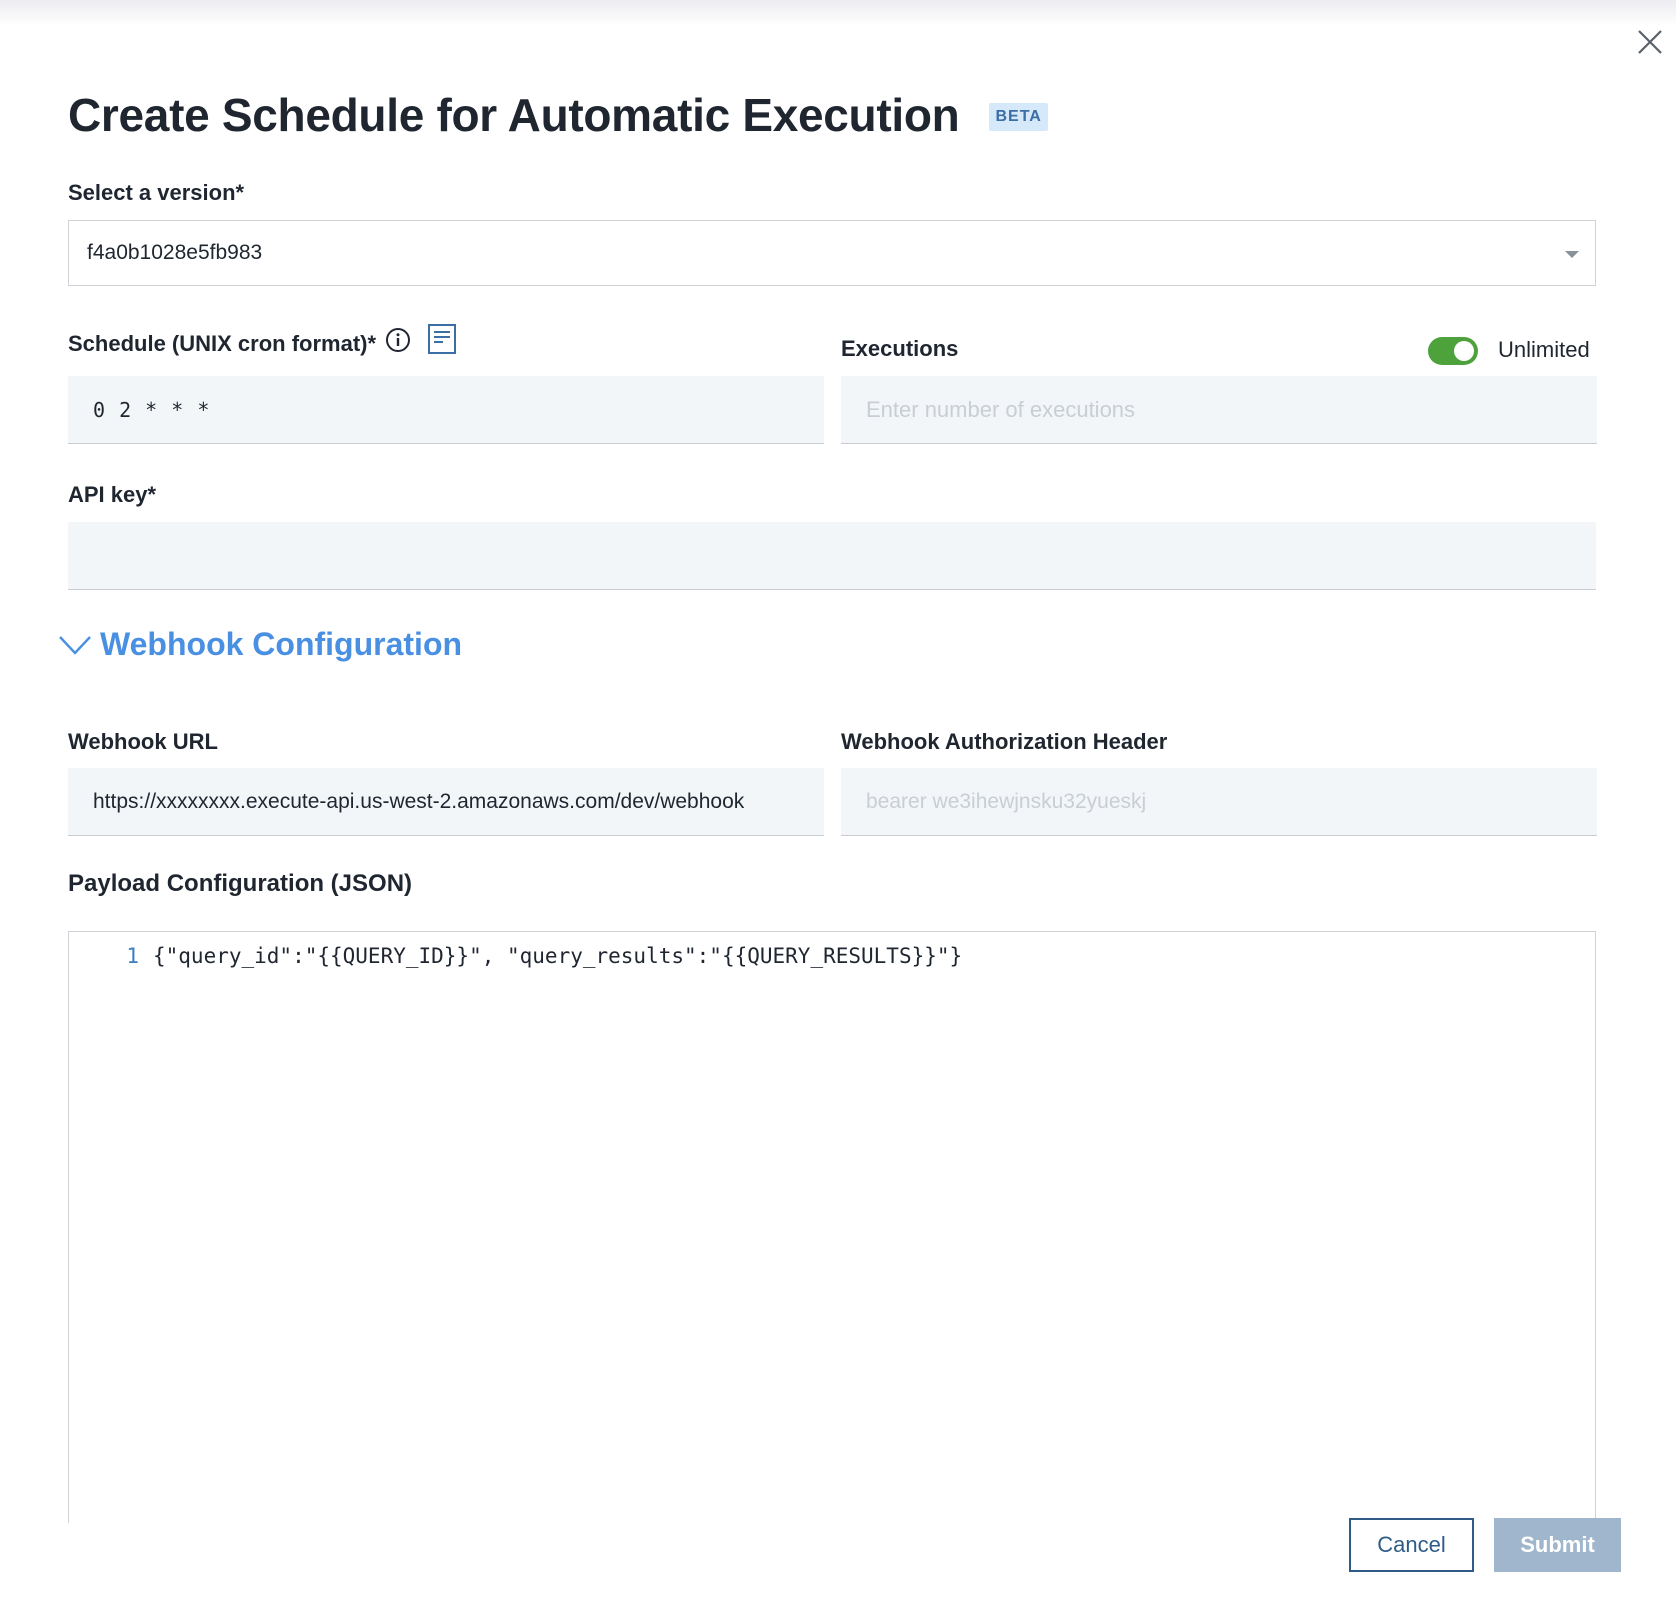 This screenshot has width=1676, height=1614. What do you see at coordinates (1544, 349) in the screenshot?
I see `unlimited-label: Unlimited` at bounding box center [1544, 349].